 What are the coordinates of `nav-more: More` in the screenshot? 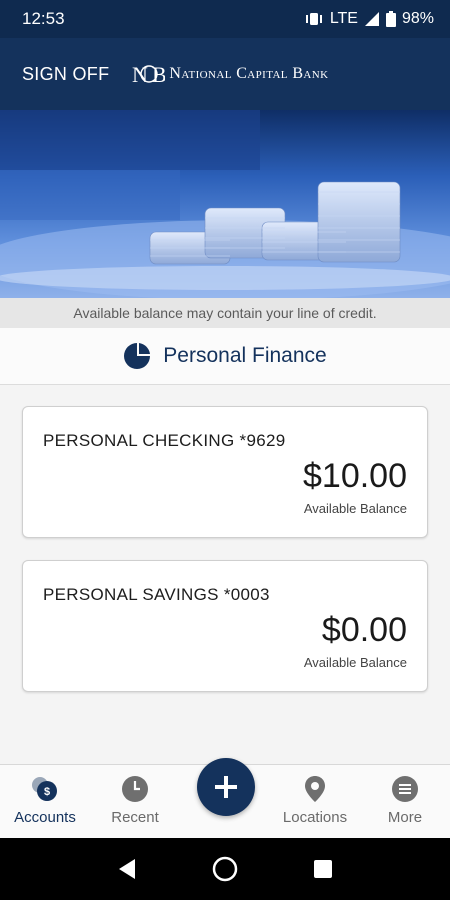 It's located at (405, 802).